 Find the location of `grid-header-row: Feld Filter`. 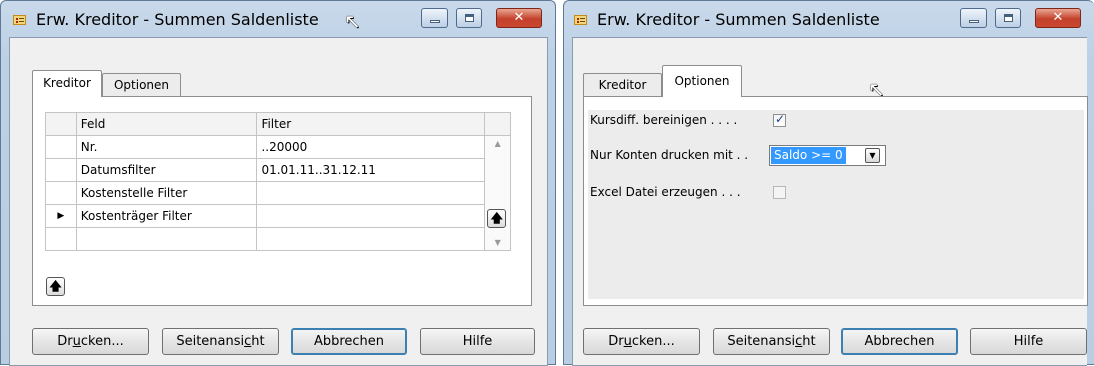

grid-header-row: Feld Filter is located at coordinates (278, 124).